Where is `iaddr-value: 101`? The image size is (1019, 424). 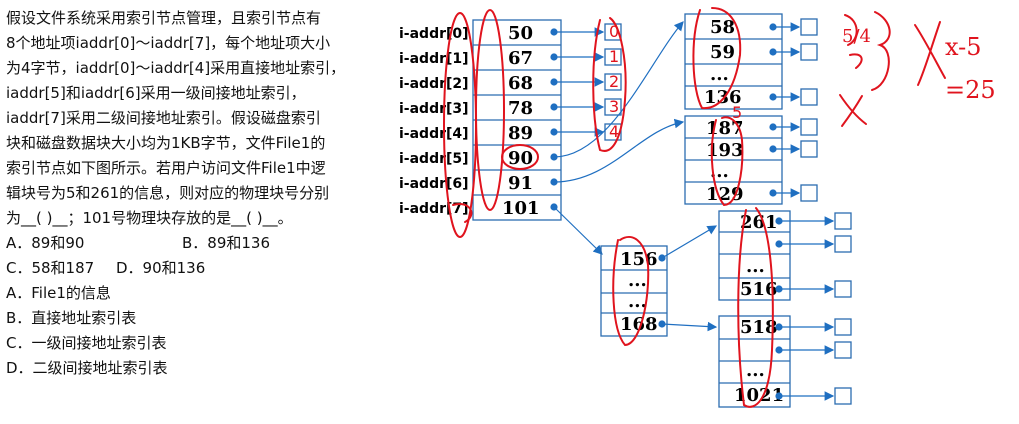
iaddr-value: 101 is located at coordinates (521, 208).